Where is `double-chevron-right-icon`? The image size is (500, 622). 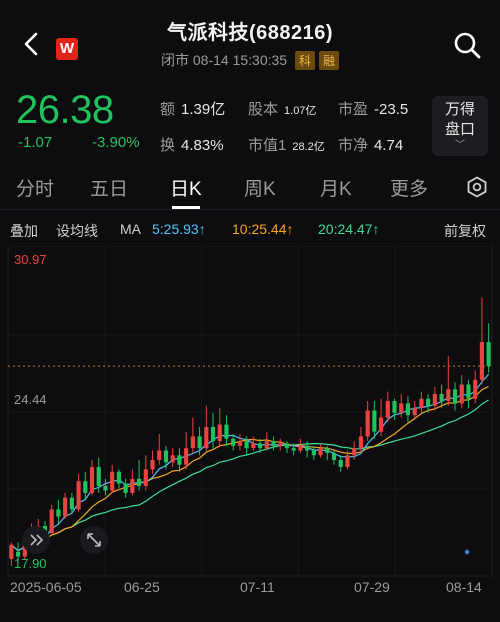 double-chevron-right-icon is located at coordinates (37, 540).